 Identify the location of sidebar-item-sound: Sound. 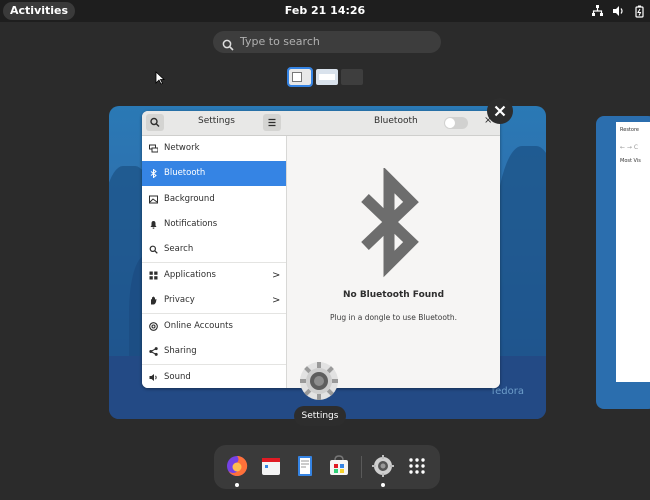
(214, 376).